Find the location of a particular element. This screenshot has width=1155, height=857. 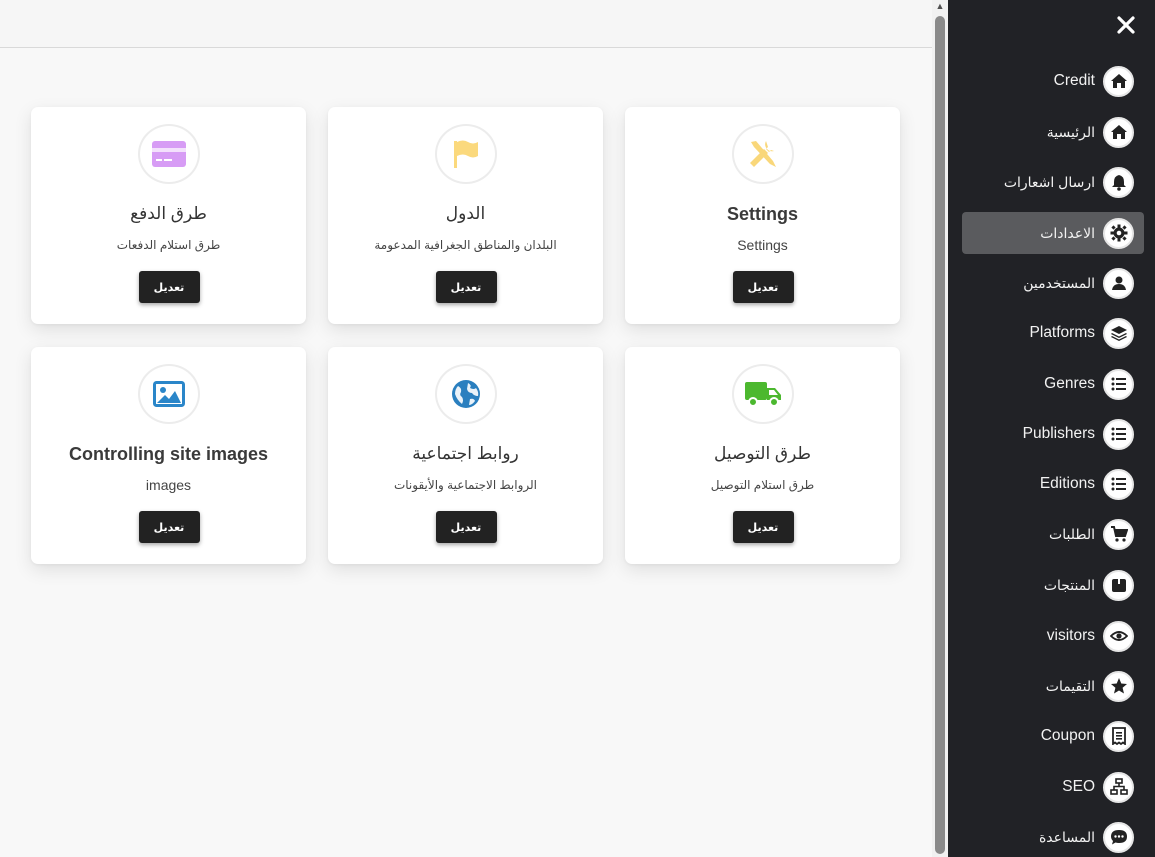

scrollbar-thumb is located at coordinates (940, 435).